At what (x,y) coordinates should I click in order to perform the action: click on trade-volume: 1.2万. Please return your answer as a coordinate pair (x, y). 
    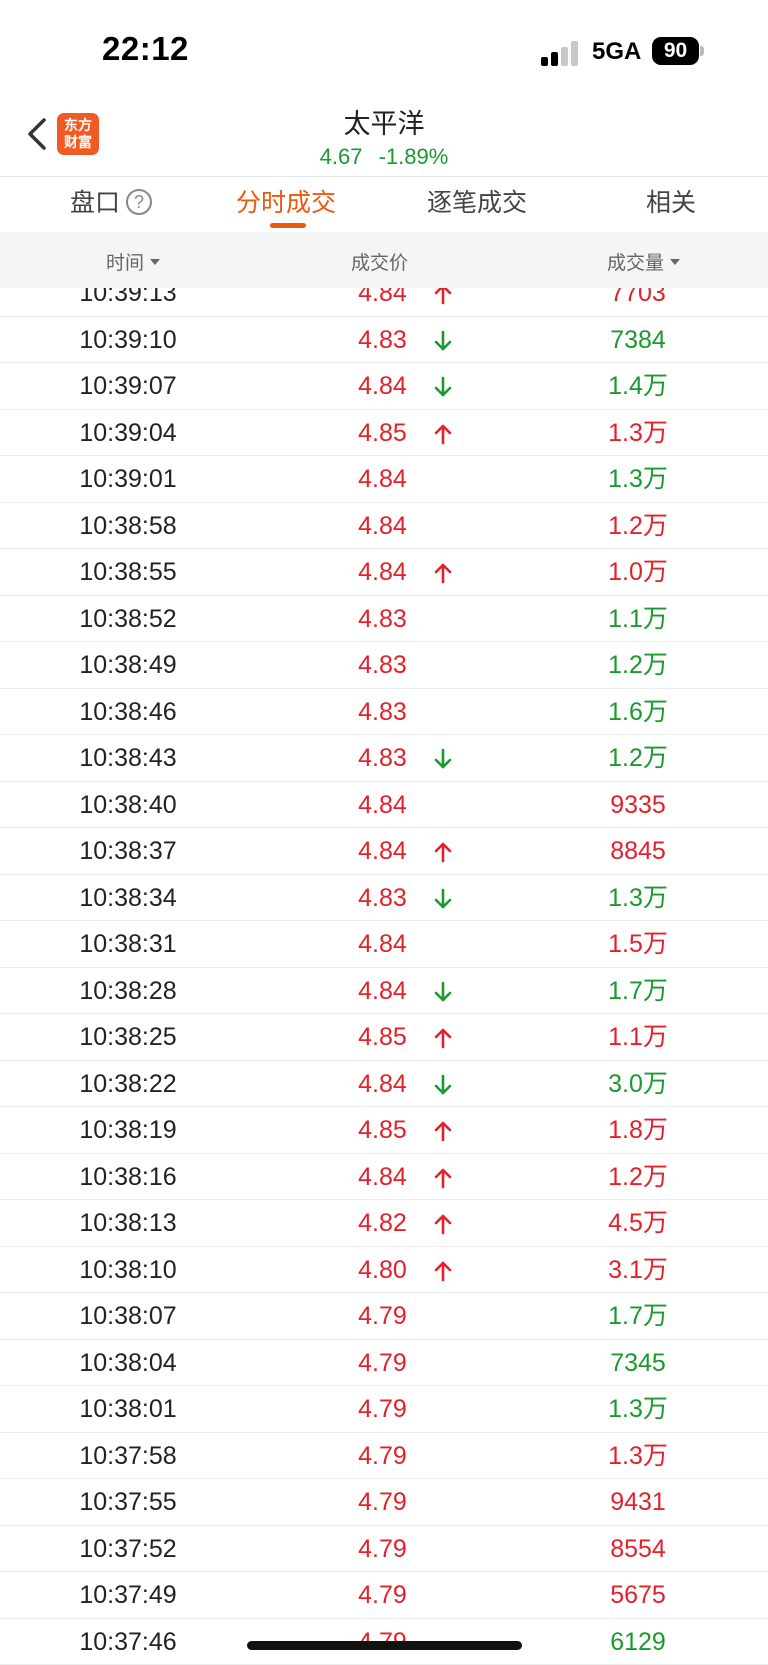
    Looking at the image, I should click on (638, 665).